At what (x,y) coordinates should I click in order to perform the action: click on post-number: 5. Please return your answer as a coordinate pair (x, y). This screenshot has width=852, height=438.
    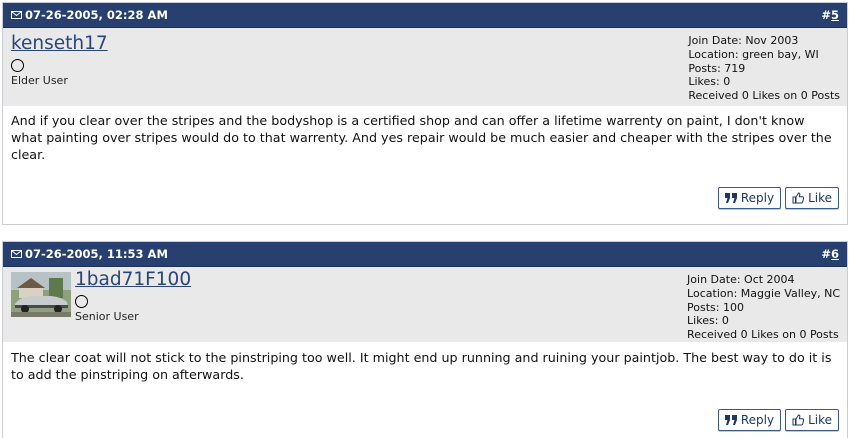
    Looking at the image, I should click on (835, 15).